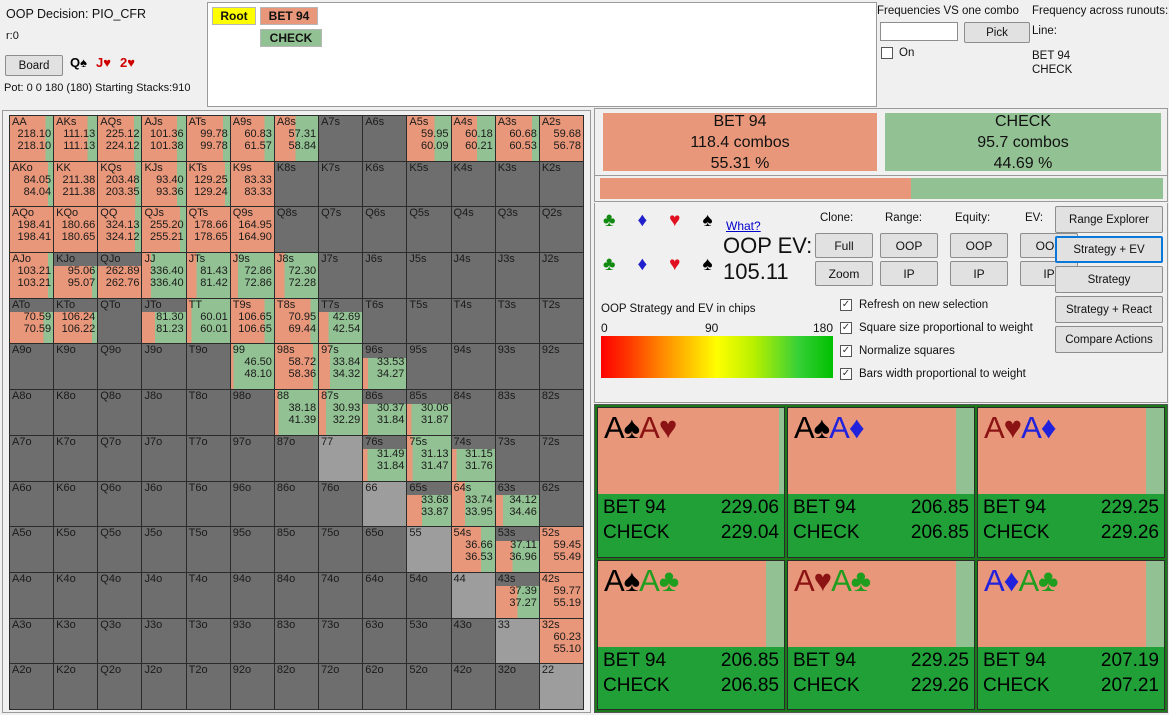 The image size is (1169, 715). Describe the element at coordinates (76, 321) in the screenshot. I see `matrix-cell: KTo 106.24 106.22` at that location.